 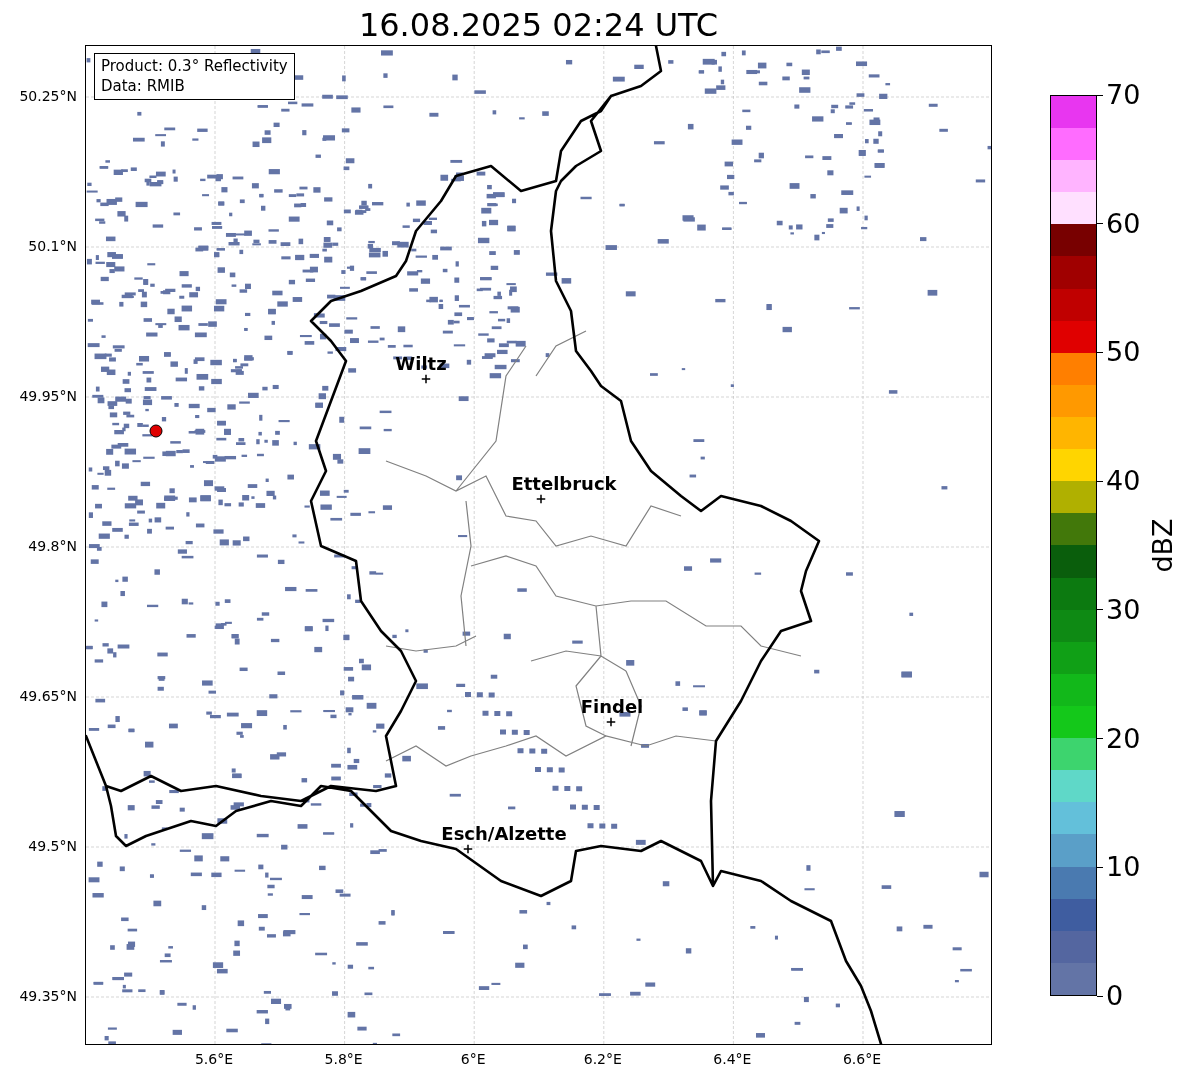 I want to click on longitude-label: 6.2°E, so click(x=602, y=1059).